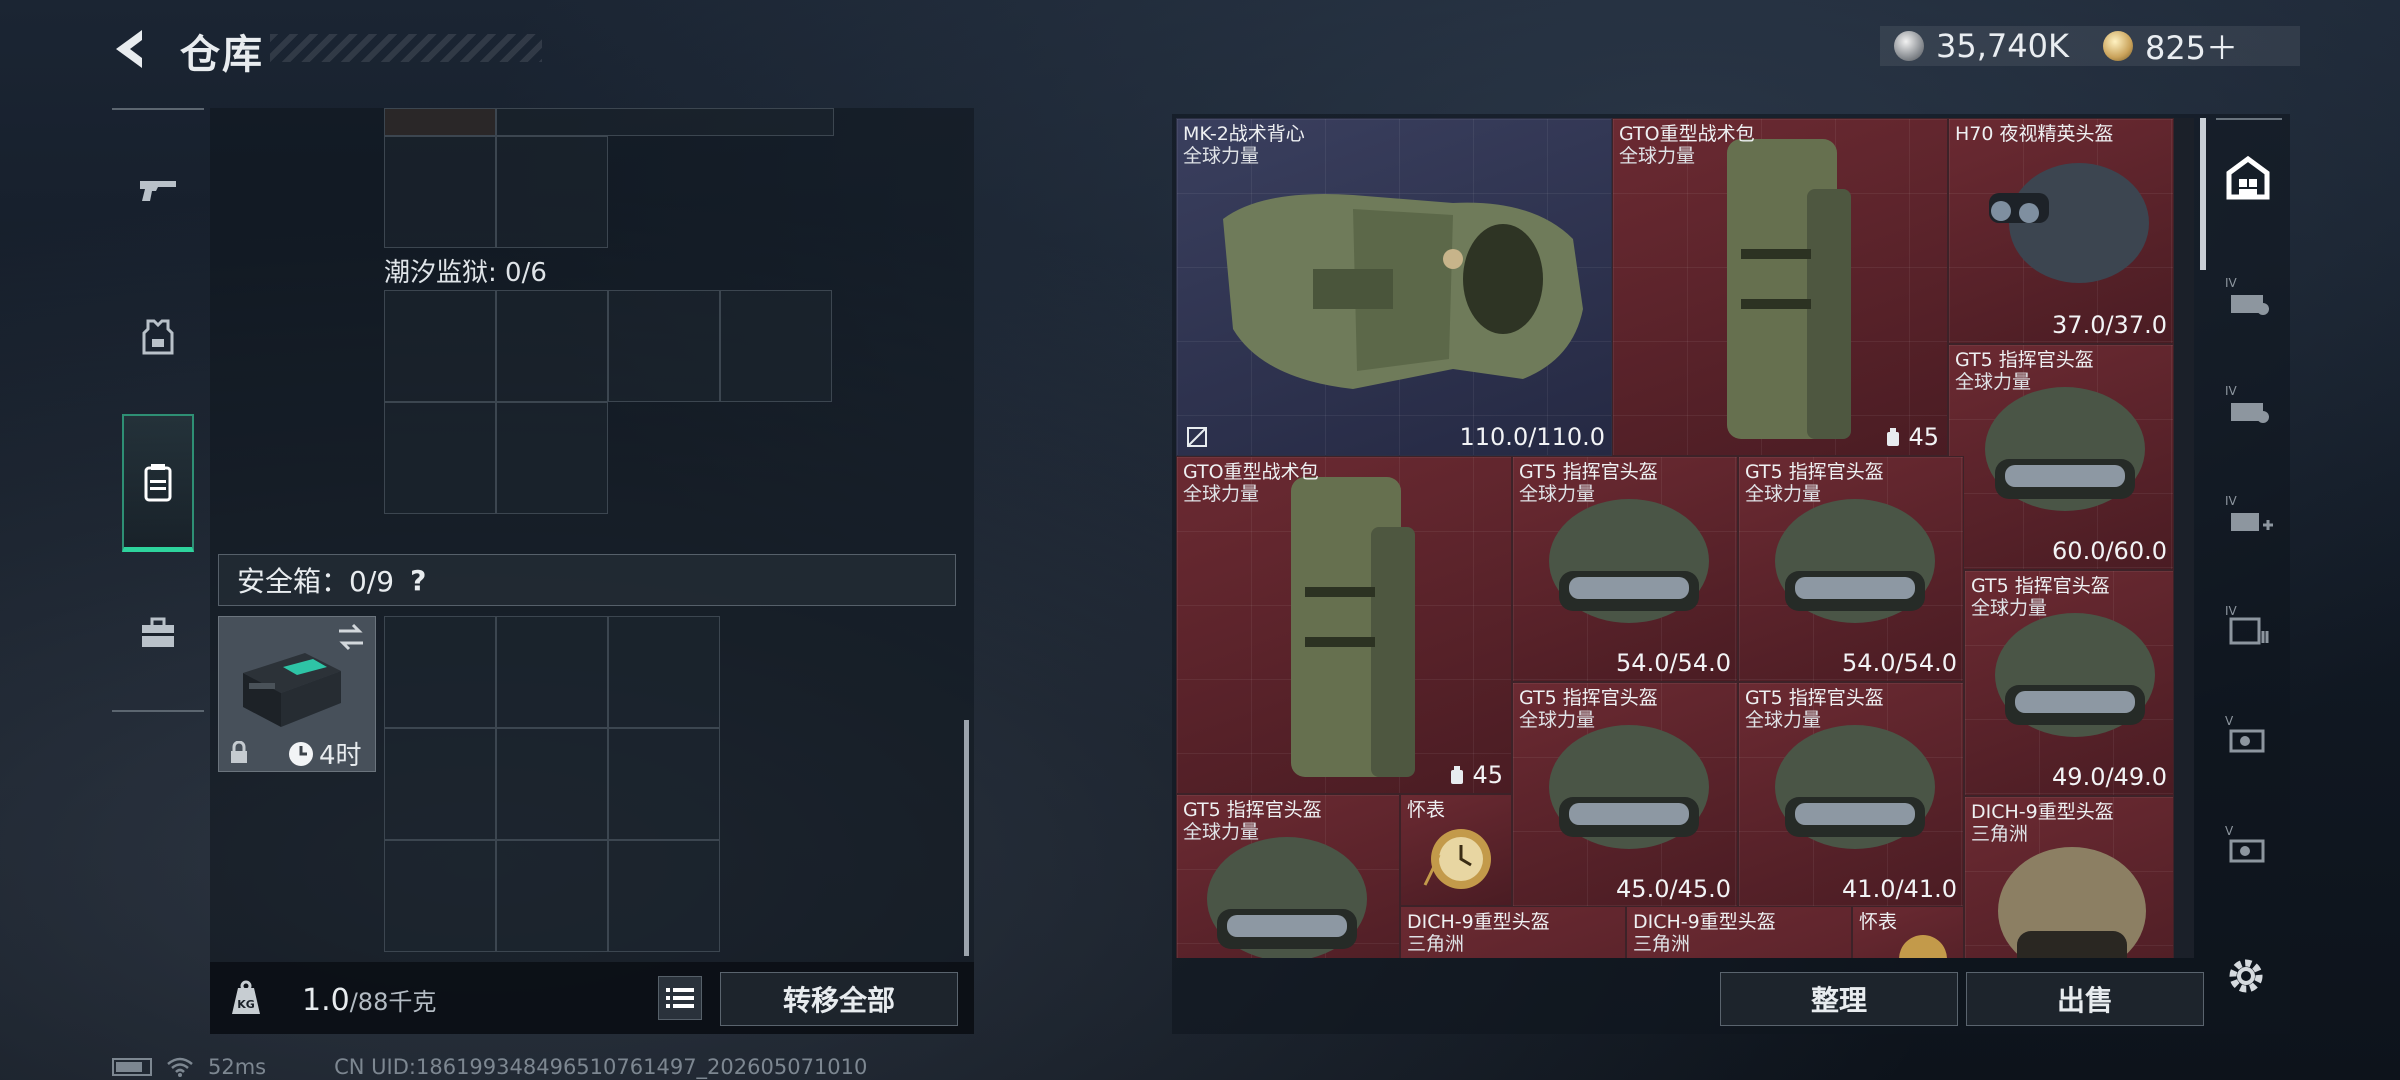 The height and width of the screenshot is (1080, 2400). I want to click on list-icon, so click(680, 998).